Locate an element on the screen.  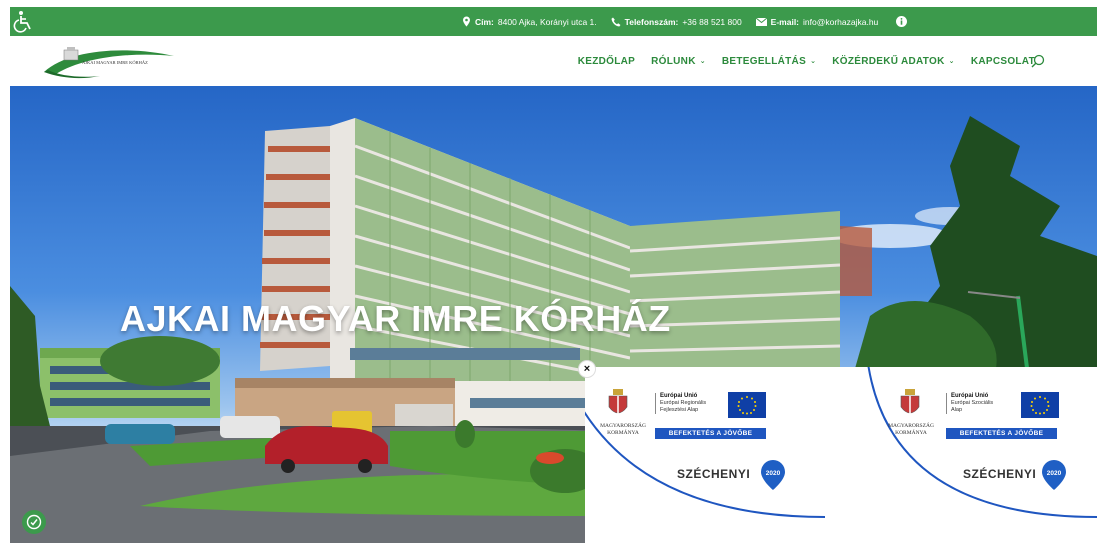
hero-title: AJKAI MAGYAR IMRE KÓRHÁZ is located at coordinates (395, 318).